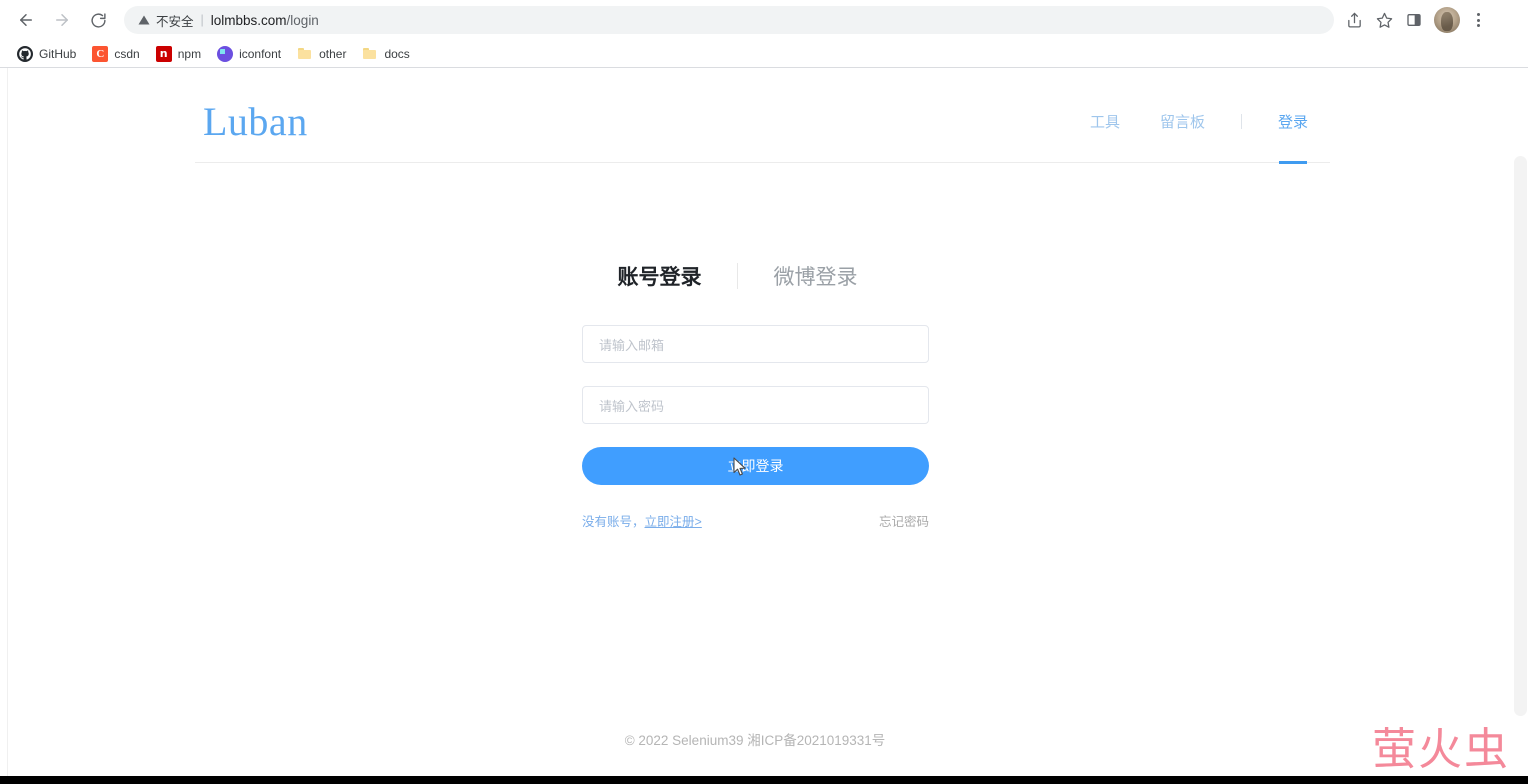 The width and height of the screenshot is (1528, 784). I want to click on reload-button, so click(98, 20).